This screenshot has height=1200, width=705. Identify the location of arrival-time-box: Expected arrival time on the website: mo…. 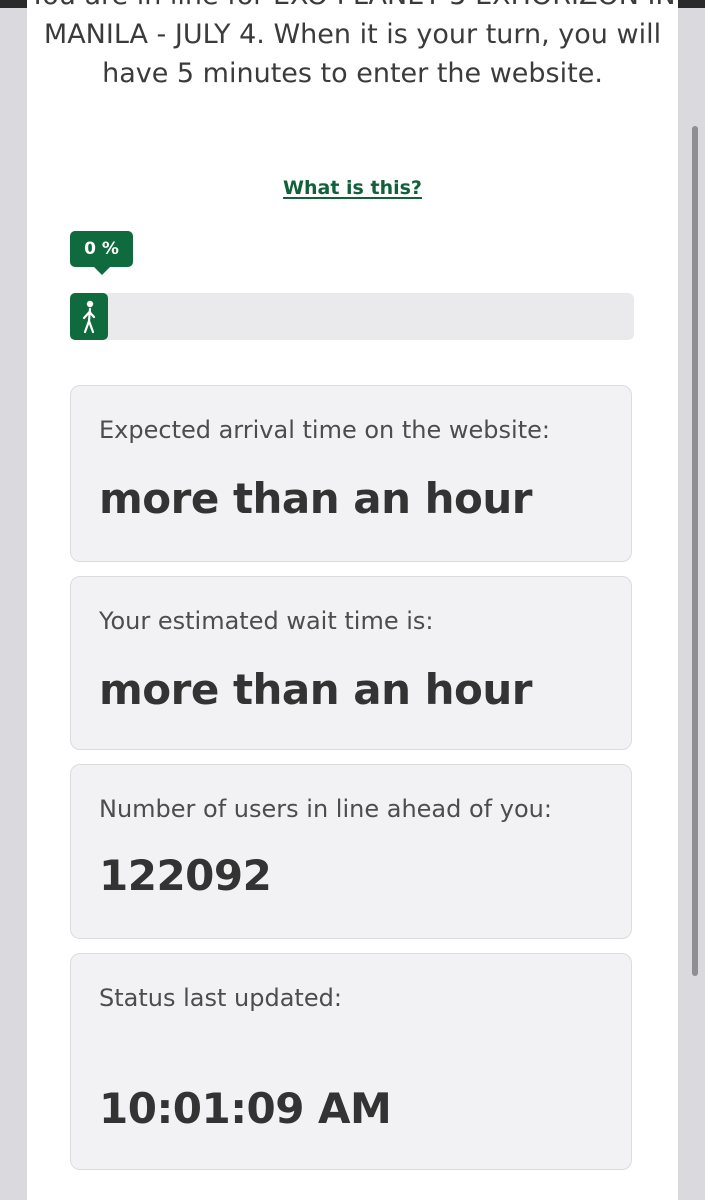
(351, 473).